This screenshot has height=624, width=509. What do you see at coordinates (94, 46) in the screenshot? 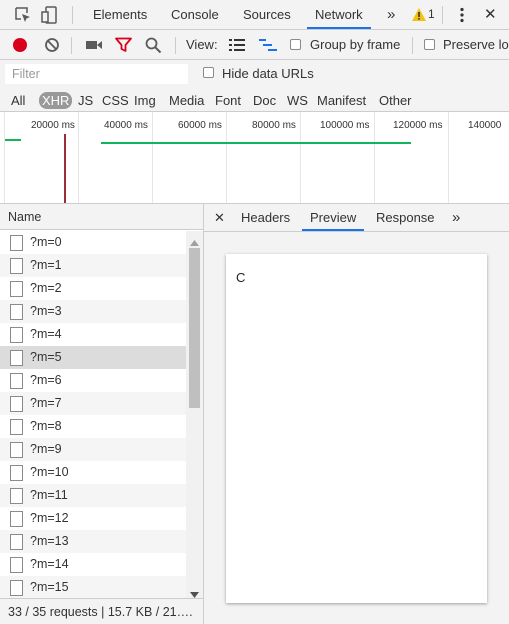
I see `screenshots-camera-icon` at bounding box center [94, 46].